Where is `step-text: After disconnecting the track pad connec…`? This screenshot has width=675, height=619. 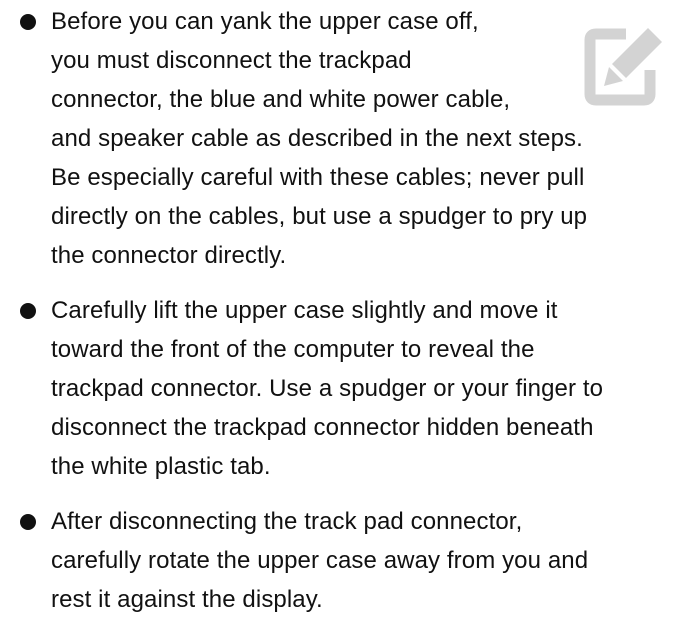 step-text: After disconnecting the track pad connec… is located at coordinates (320, 560).